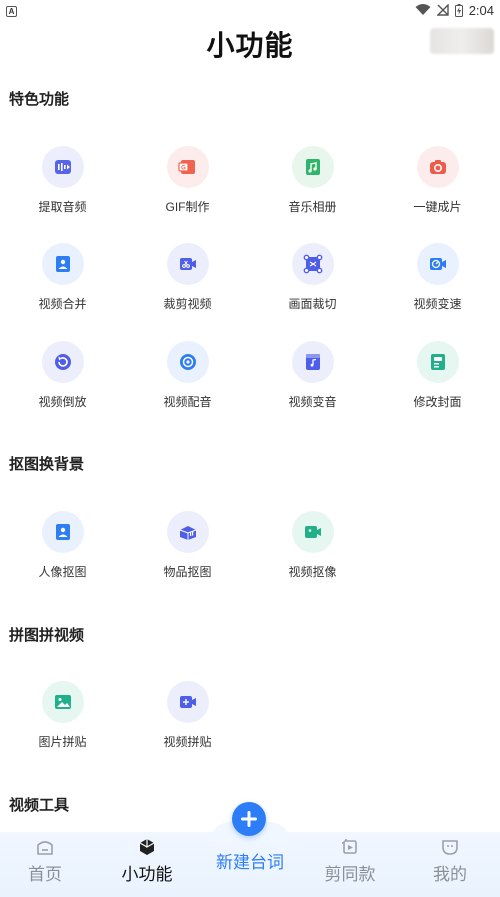 This screenshot has width=500, height=897. I want to click on feature-label: 提取音频, so click(62, 207).